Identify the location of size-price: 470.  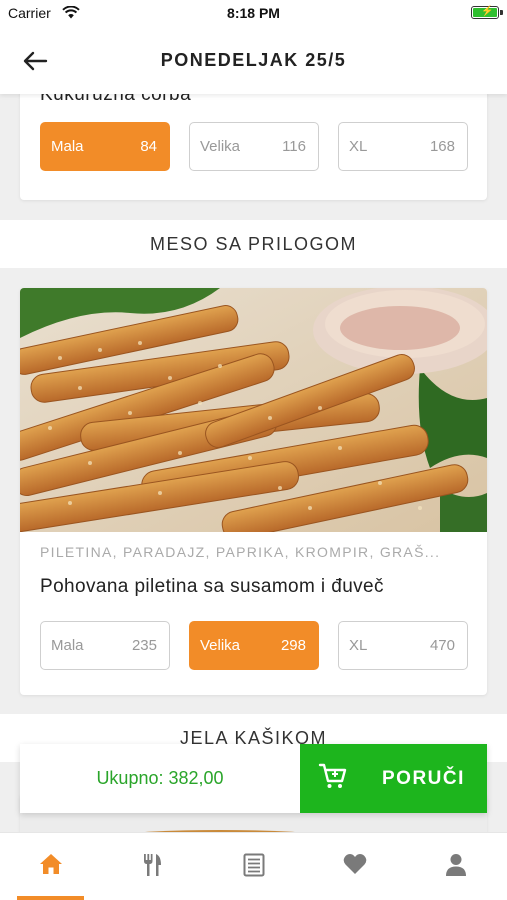
(442, 645).